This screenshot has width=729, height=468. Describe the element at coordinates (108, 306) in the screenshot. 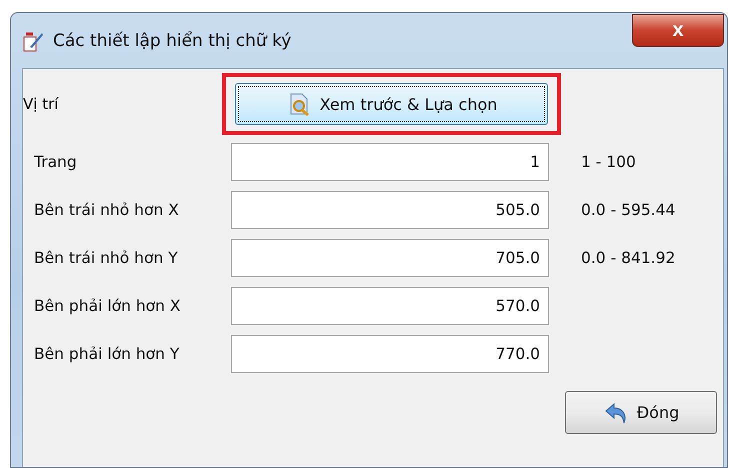

I see `field-label: Bên phải lớn hơn X` at that location.